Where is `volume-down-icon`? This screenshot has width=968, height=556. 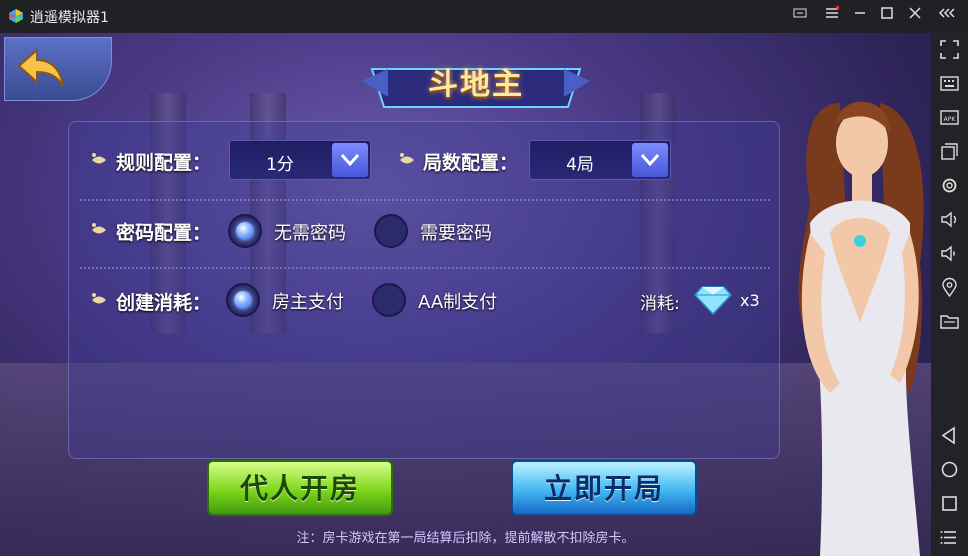
volume-down-icon is located at coordinates (949, 253).